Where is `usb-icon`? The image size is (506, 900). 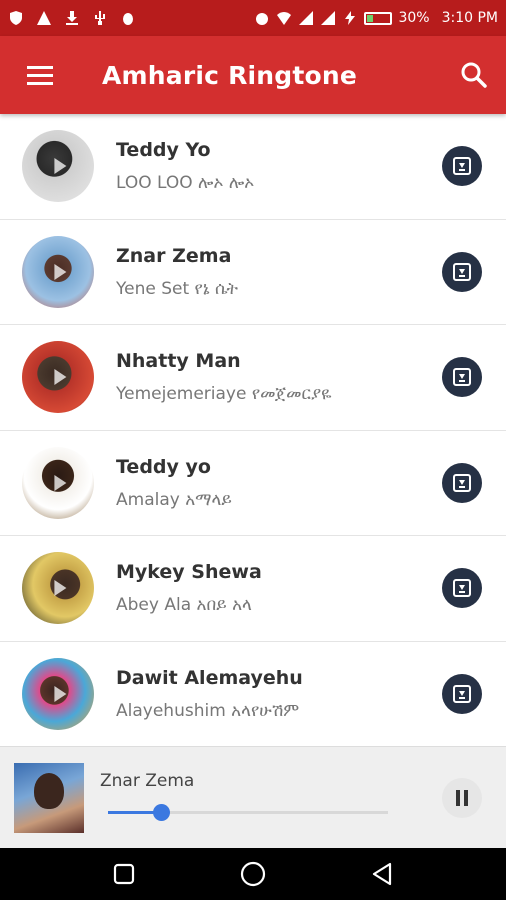
usb-icon is located at coordinates (100, 18).